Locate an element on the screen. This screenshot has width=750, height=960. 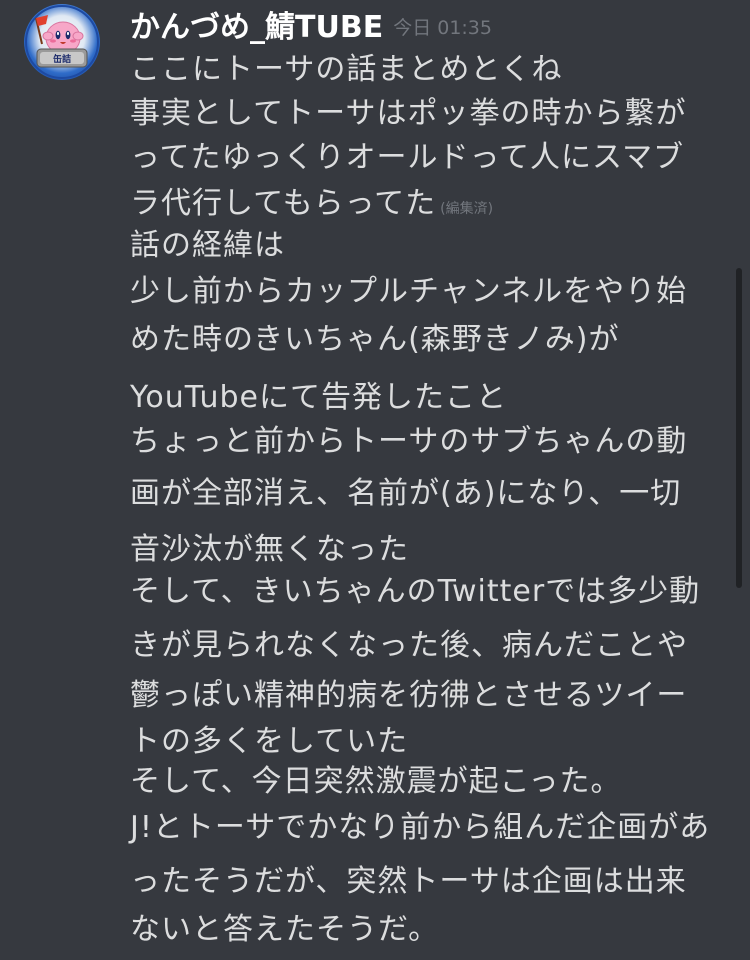
message-line: ないと答えたそうだ。 is located at coordinates (285, 929).